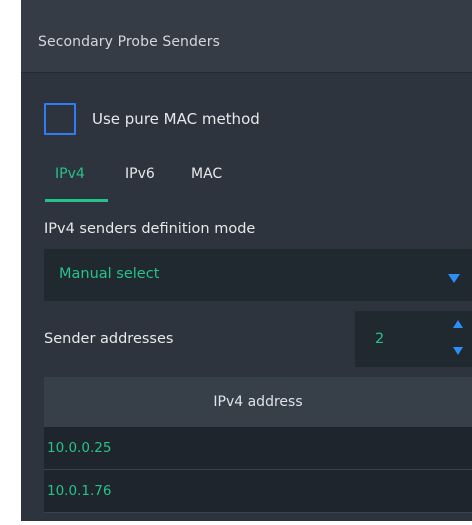 This screenshot has height=525, width=472. Describe the element at coordinates (60, 119) in the screenshot. I see `pure-mac-checkbox` at that location.